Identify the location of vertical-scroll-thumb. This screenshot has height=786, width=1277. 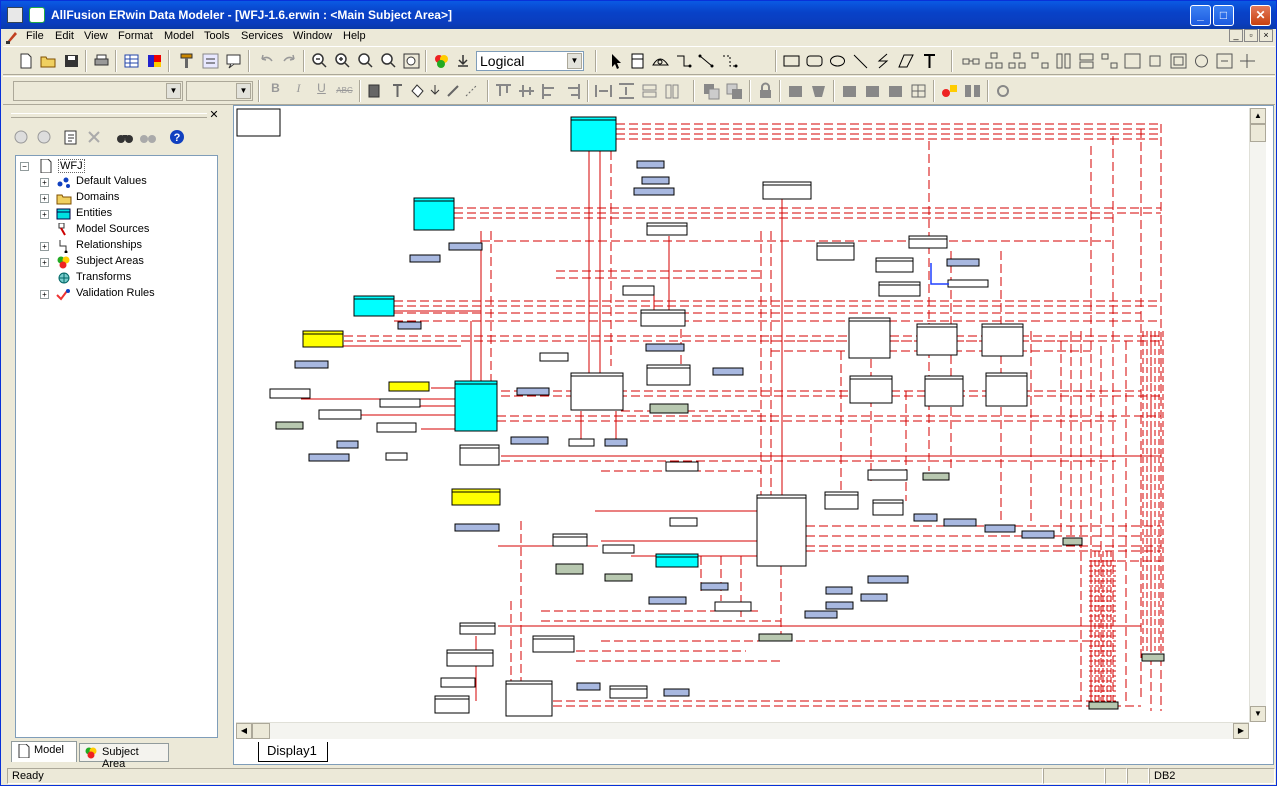
(1258, 133).